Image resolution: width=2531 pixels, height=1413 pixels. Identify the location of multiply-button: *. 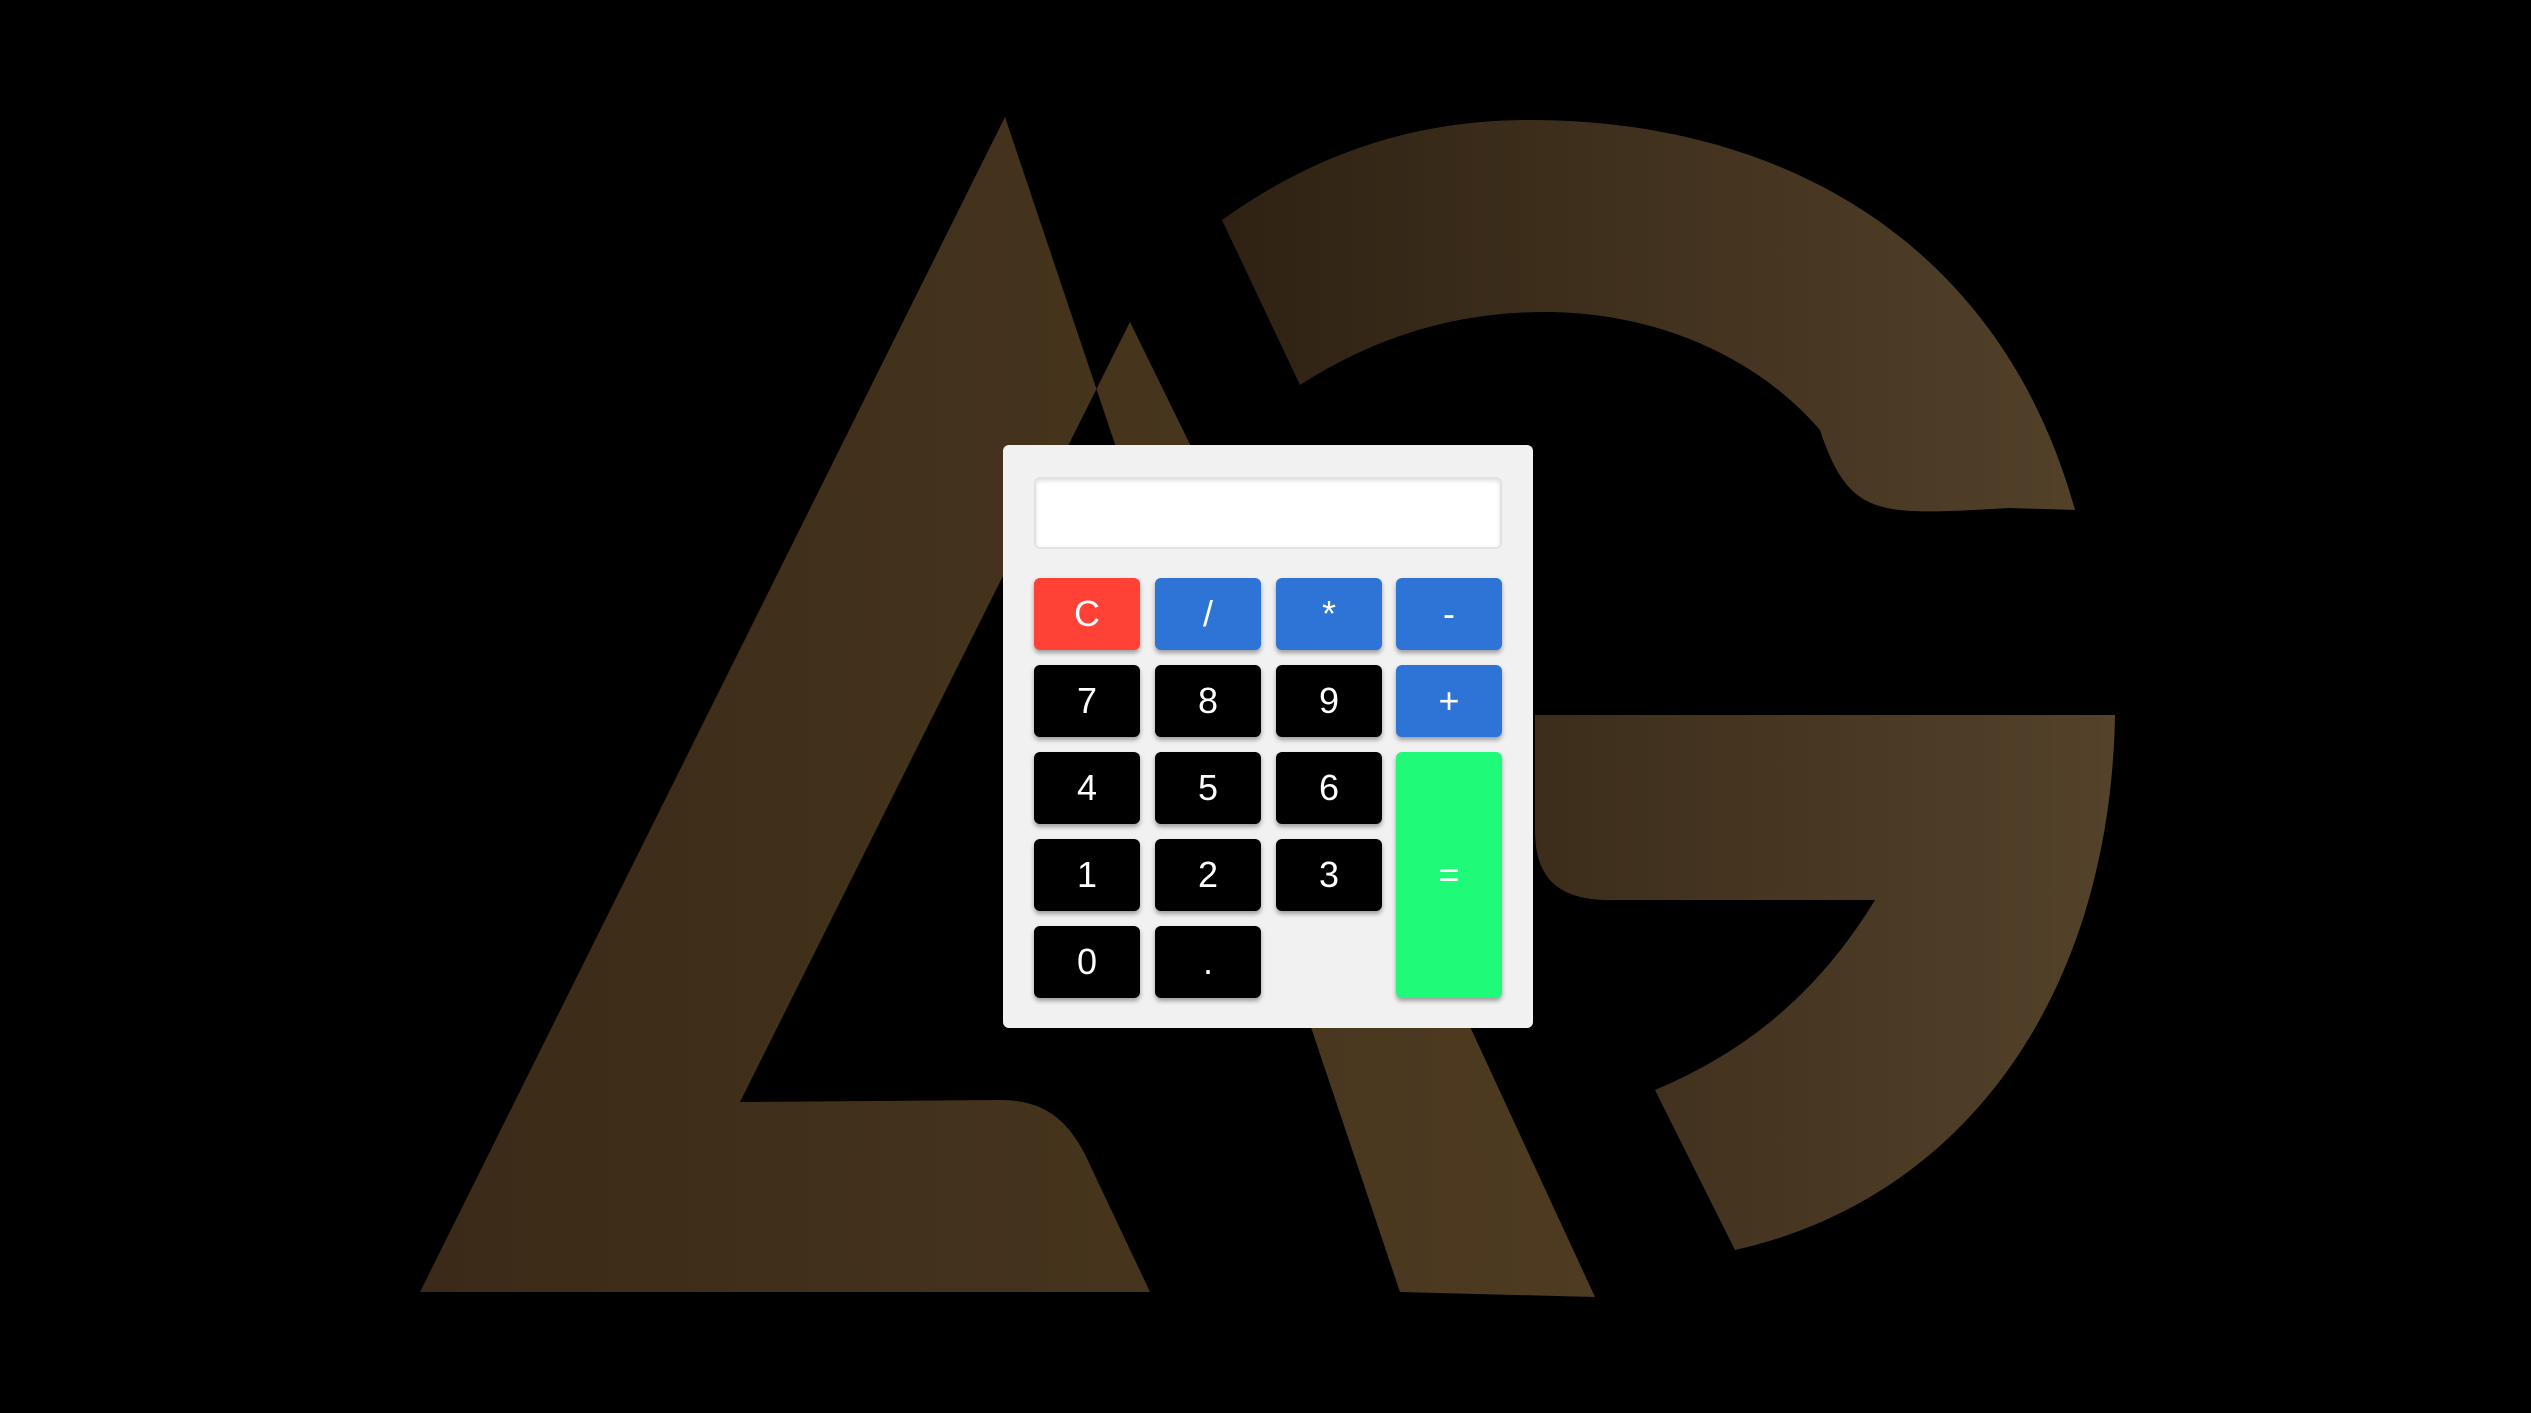
(1329, 614).